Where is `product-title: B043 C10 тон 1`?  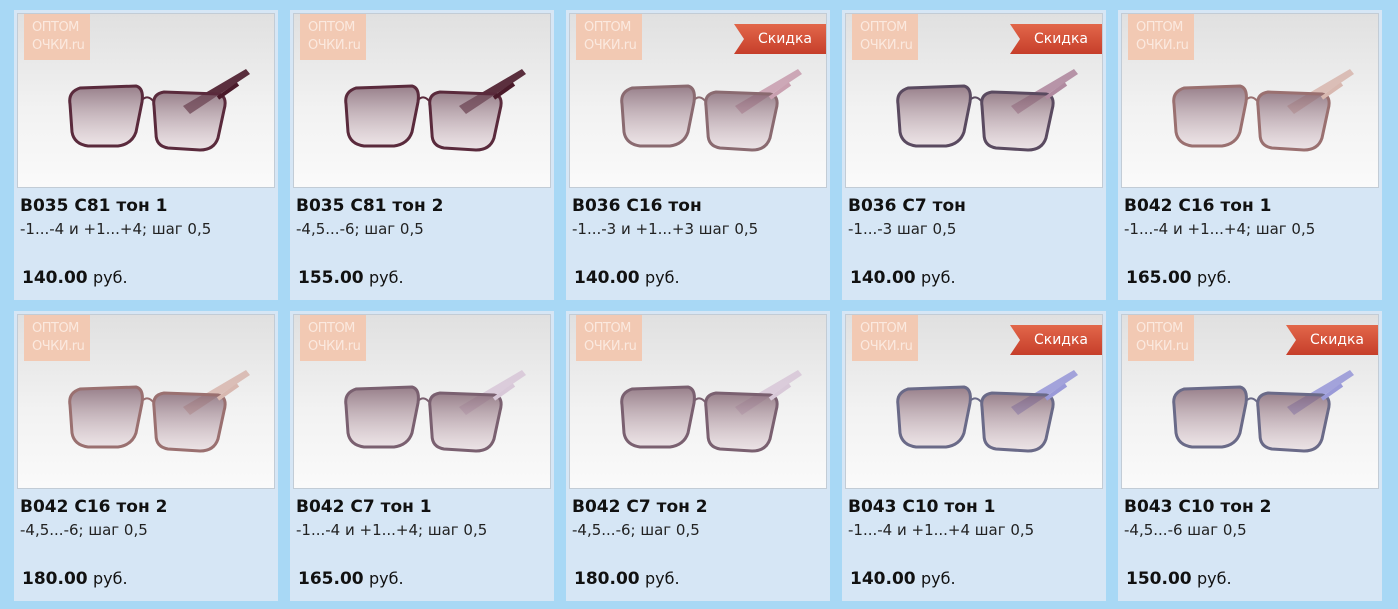 product-title: B043 C10 тон 1 is located at coordinates (921, 507).